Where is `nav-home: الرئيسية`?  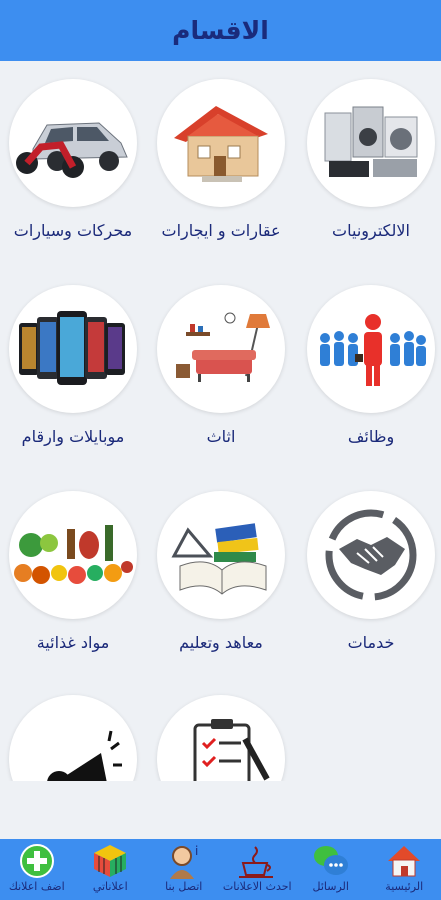 nav-home: الرئيسية is located at coordinates (404, 869).